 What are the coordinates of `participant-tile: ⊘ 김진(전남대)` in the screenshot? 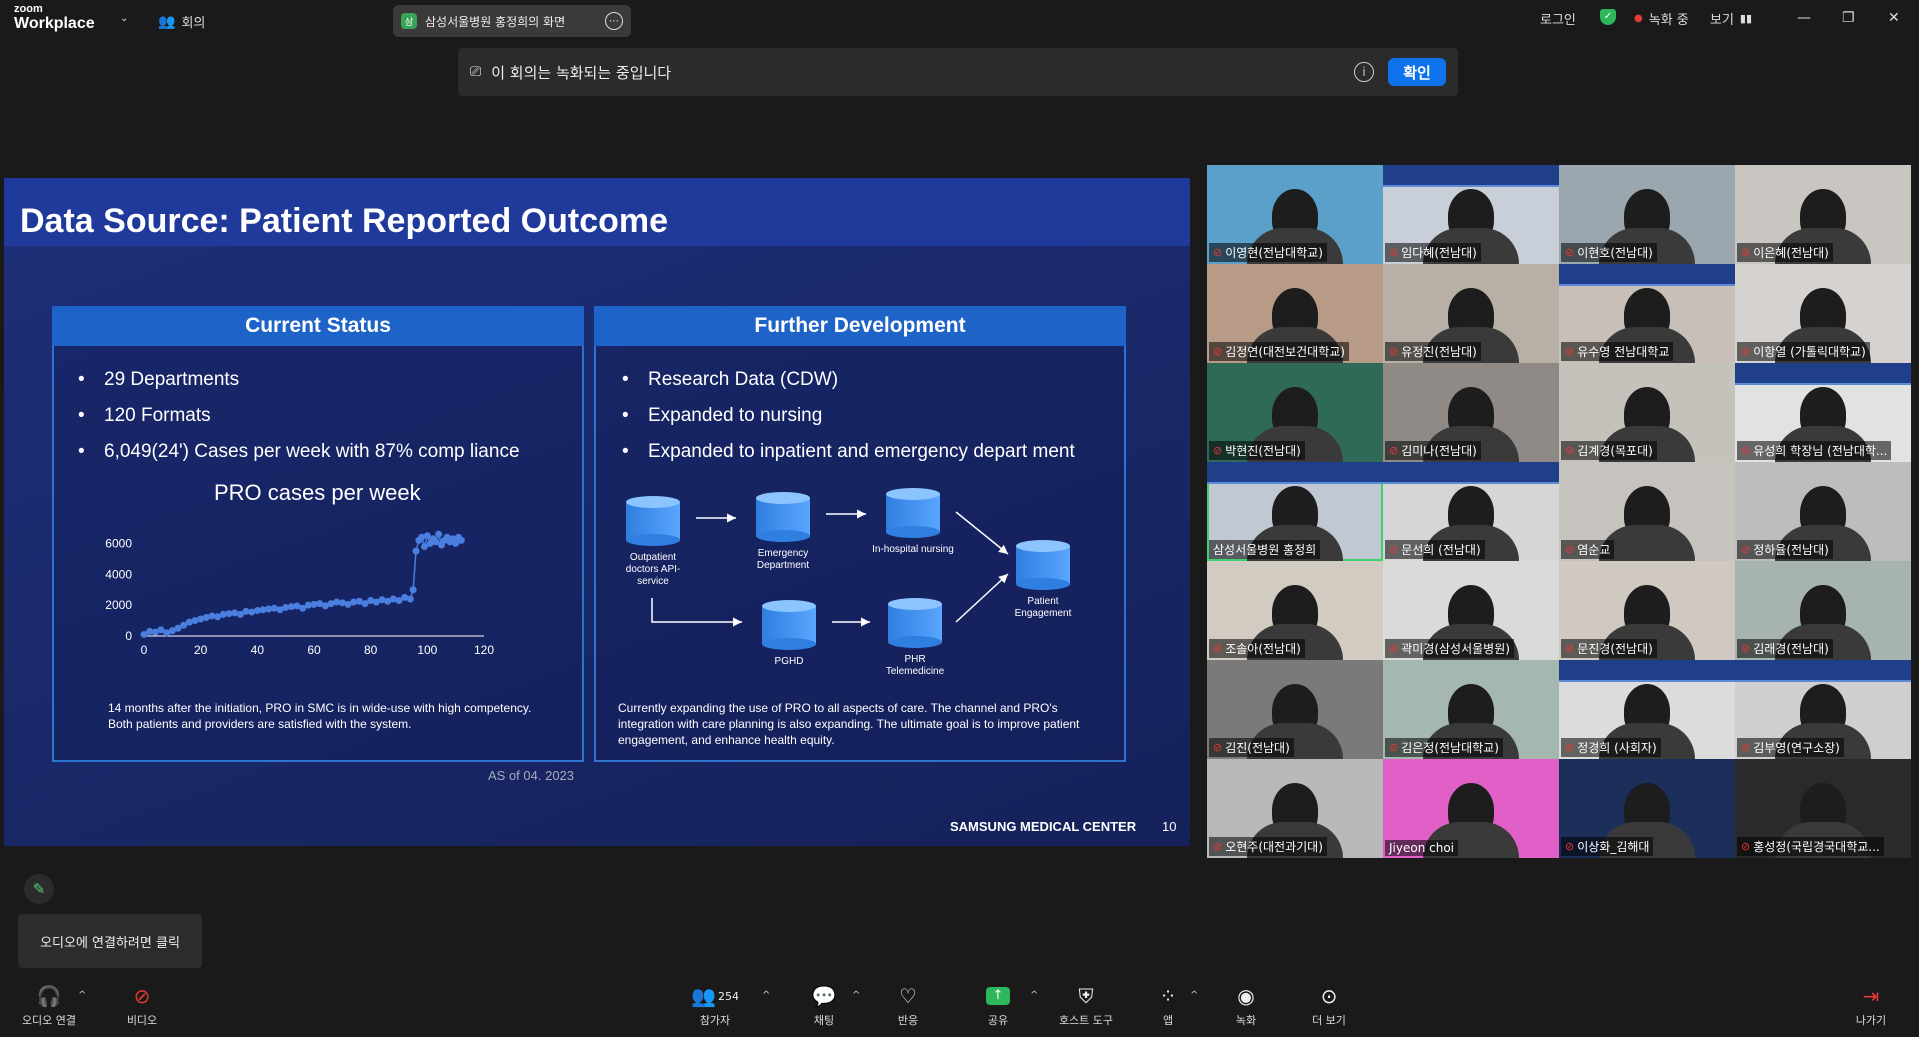 It's located at (1295, 709).